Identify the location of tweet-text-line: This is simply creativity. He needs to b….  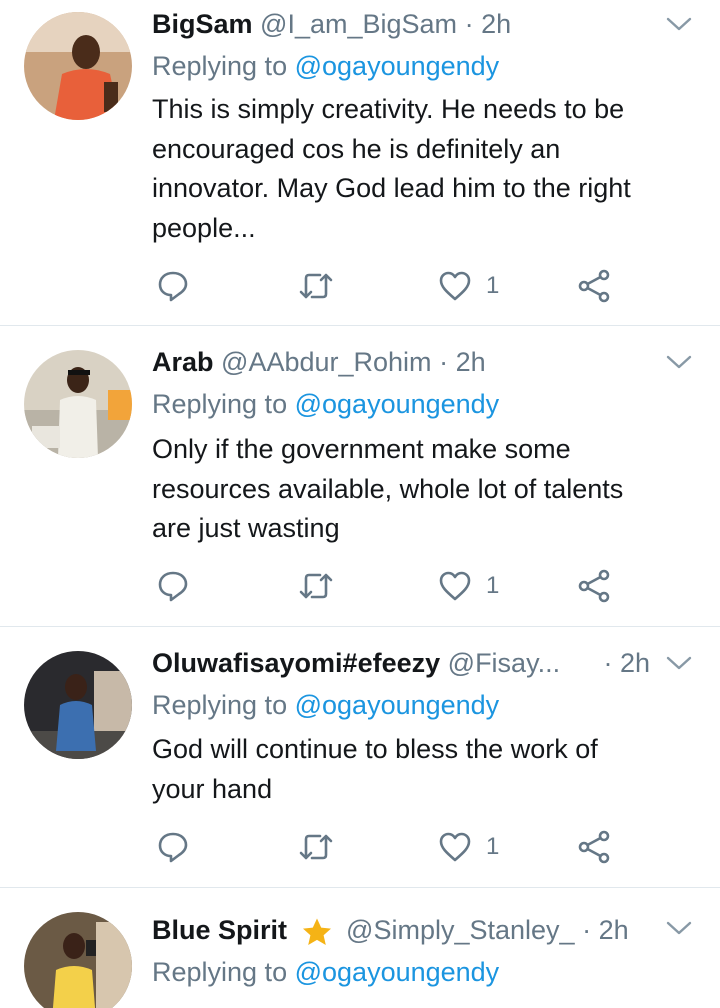
(388, 109).